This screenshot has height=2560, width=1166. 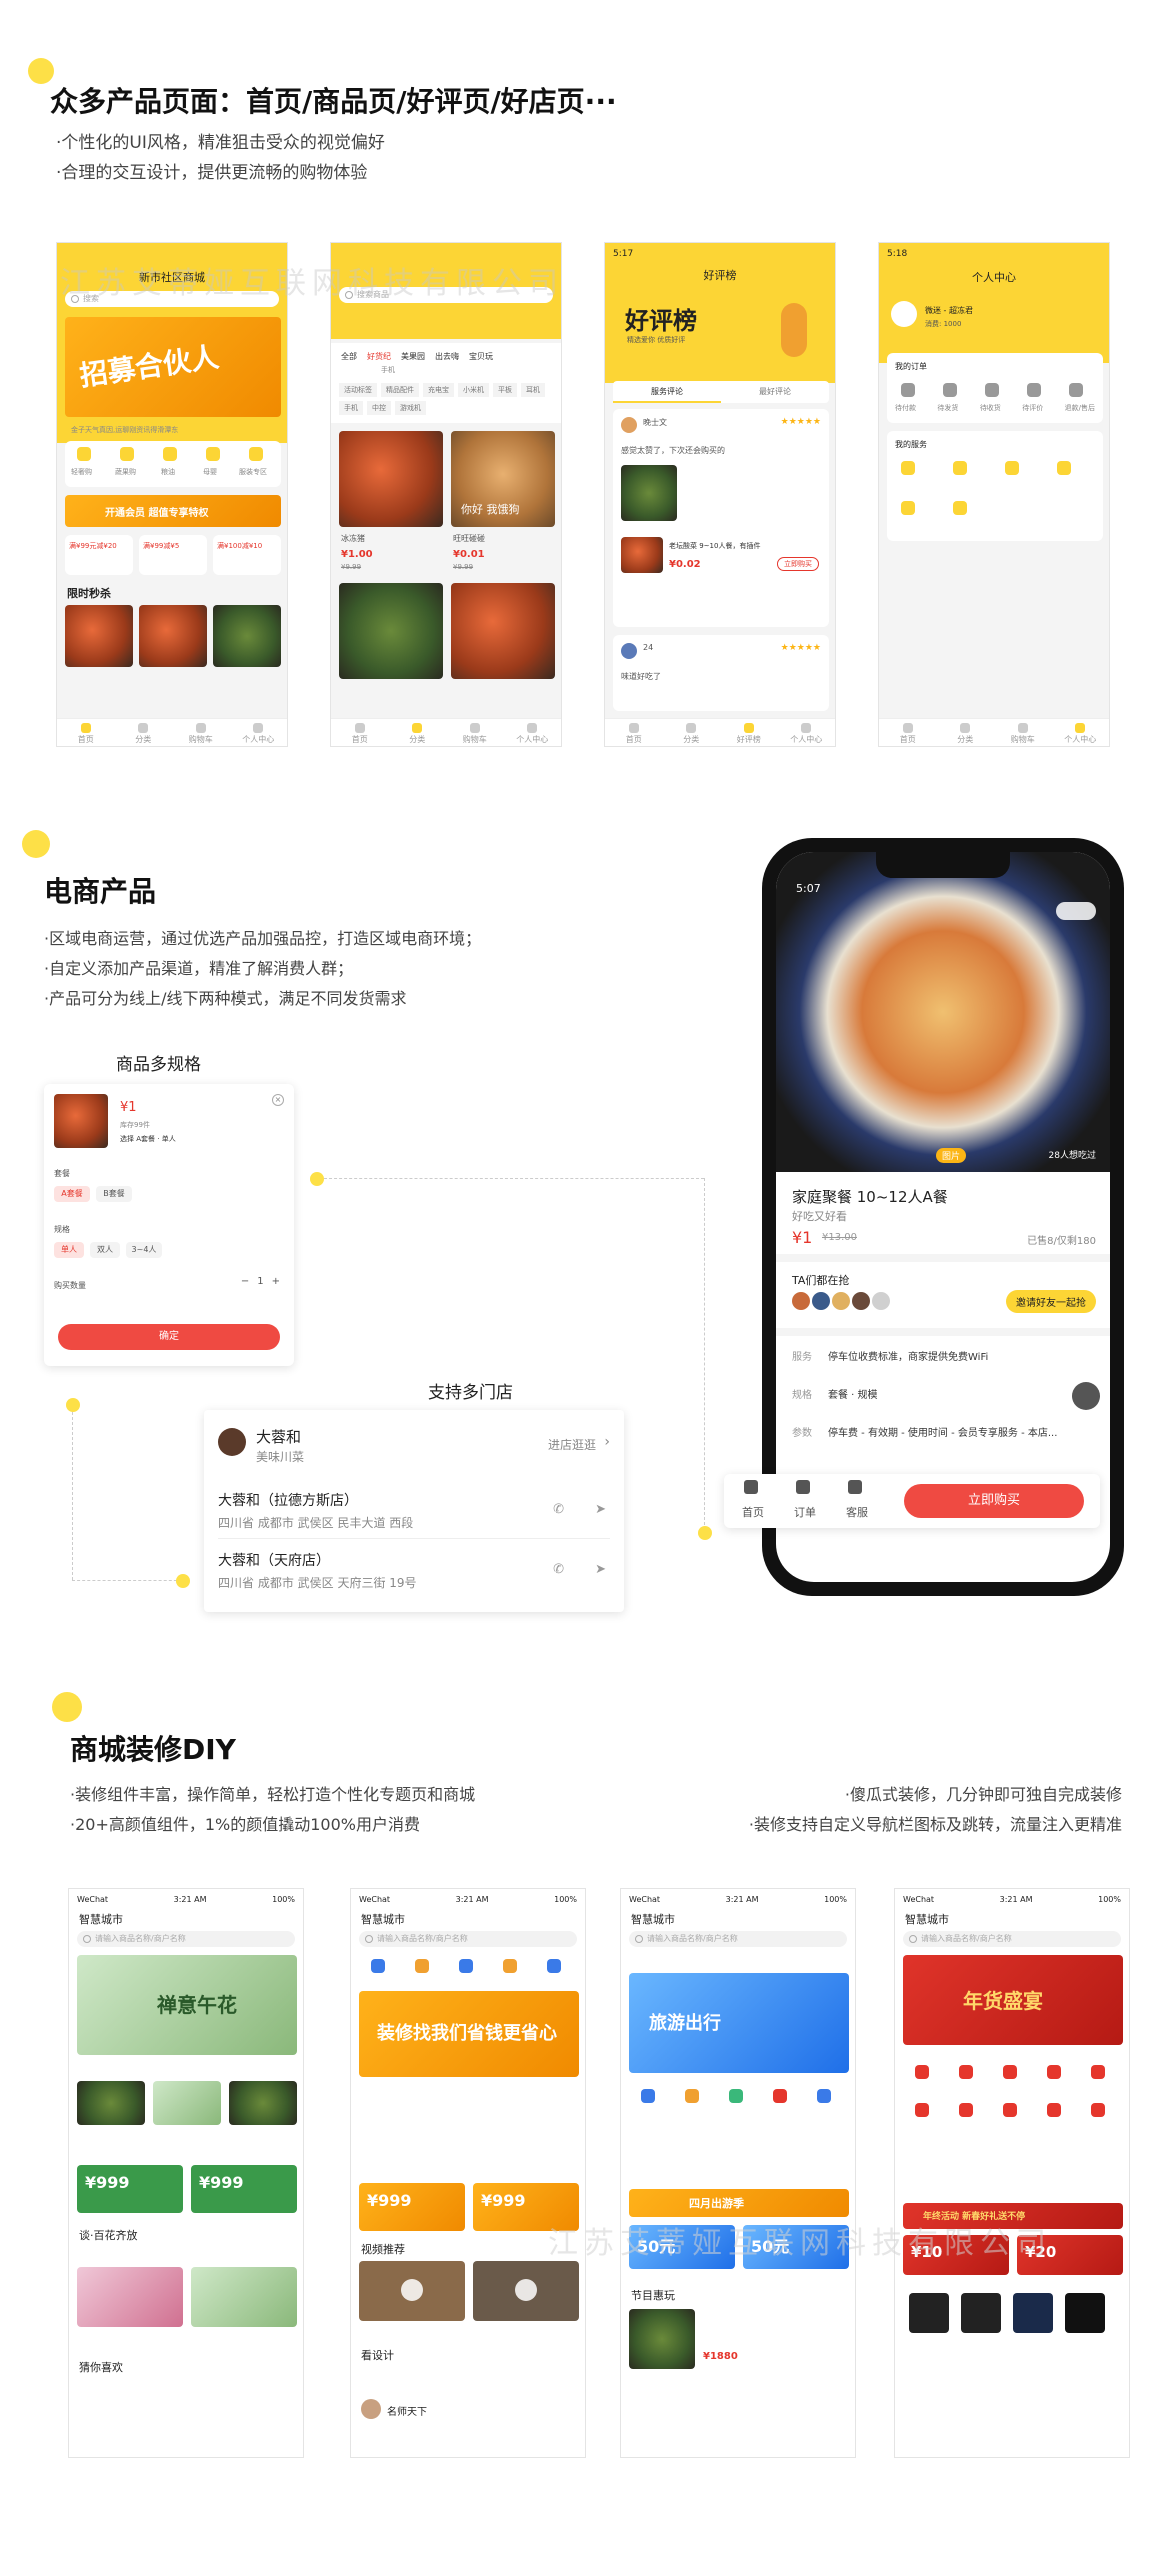 What do you see at coordinates (105, 1250) in the screenshot?
I see `spec-option: 双人` at bounding box center [105, 1250].